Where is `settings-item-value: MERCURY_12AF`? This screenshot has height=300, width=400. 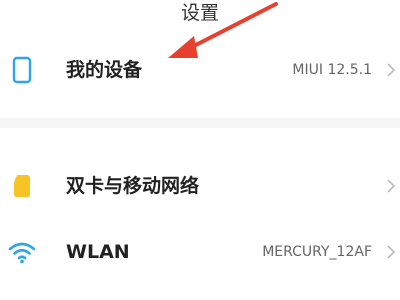
settings-item-value: MERCURY_12AF is located at coordinates (317, 252).